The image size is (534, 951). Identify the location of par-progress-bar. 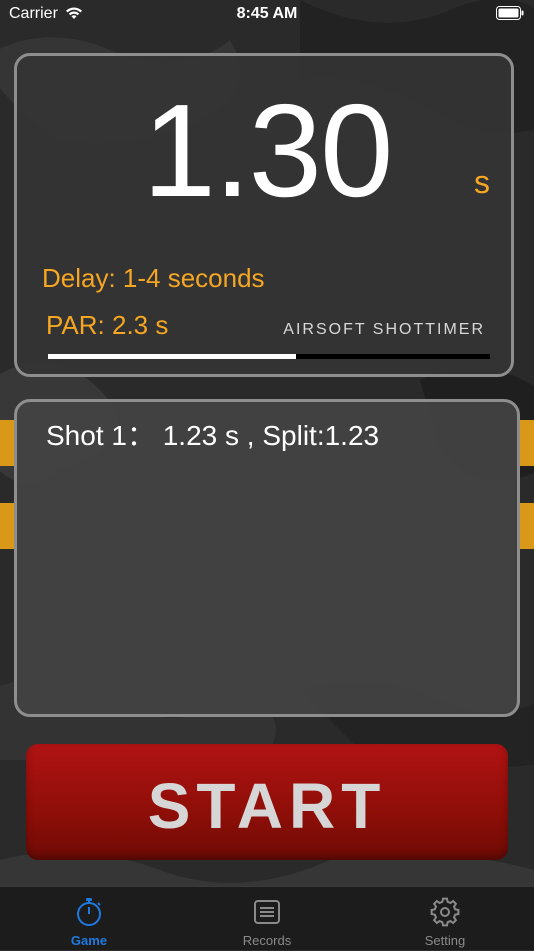
(269, 356).